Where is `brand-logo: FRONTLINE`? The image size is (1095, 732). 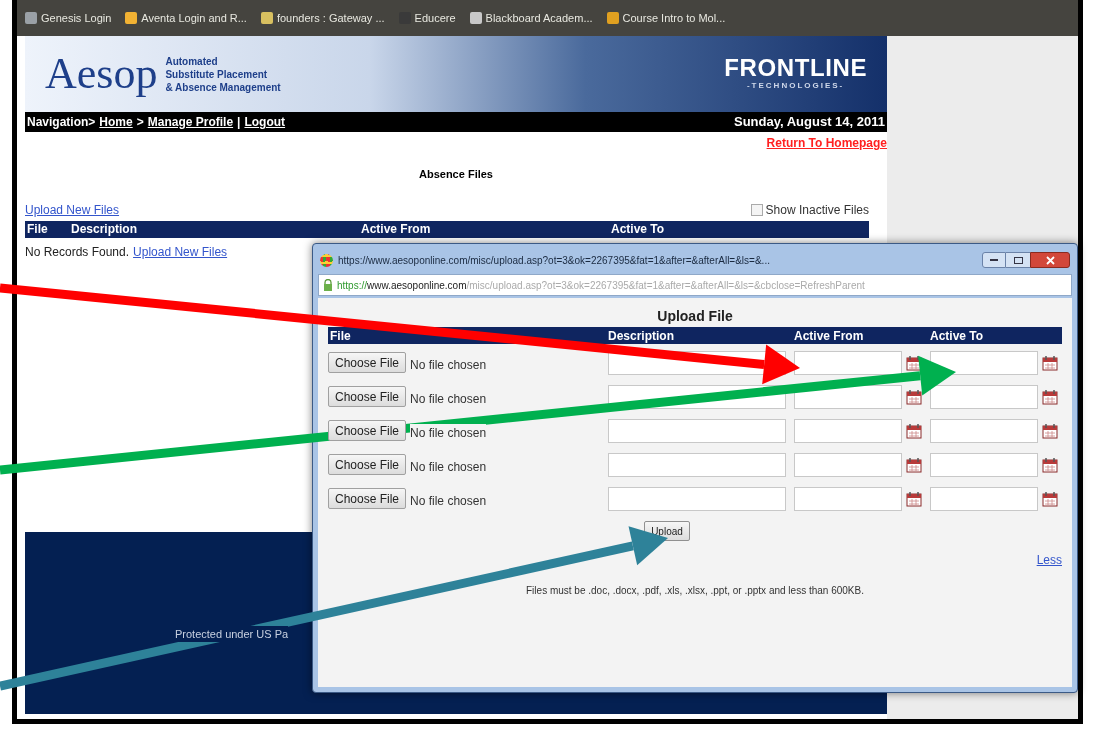
brand-logo: FRONTLINE is located at coordinates (795, 68).